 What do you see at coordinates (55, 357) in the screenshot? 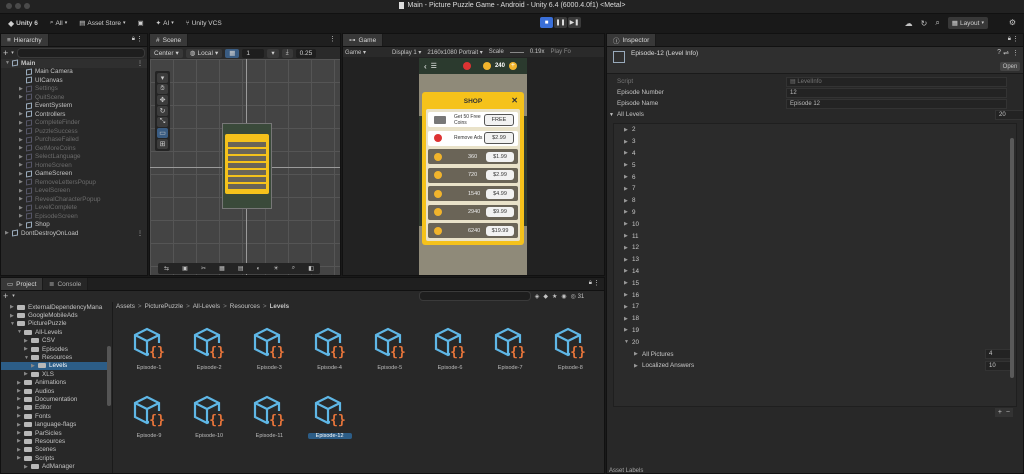
I see `project-folder: ▼ Resources` at bounding box center [55, 357].